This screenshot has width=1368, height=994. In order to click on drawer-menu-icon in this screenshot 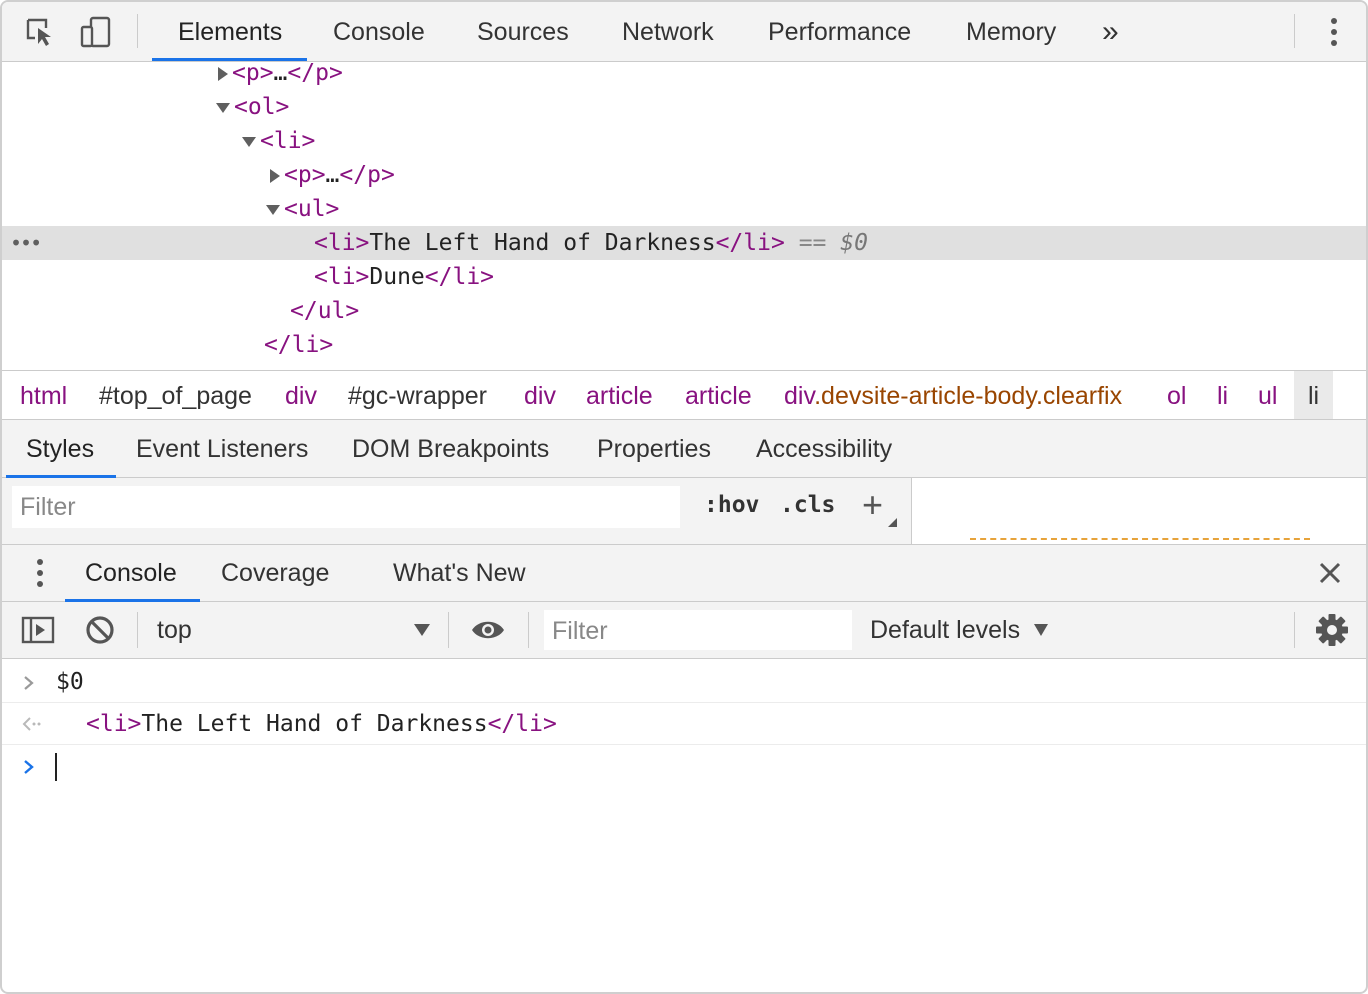, I will do `click(40, 573)`.